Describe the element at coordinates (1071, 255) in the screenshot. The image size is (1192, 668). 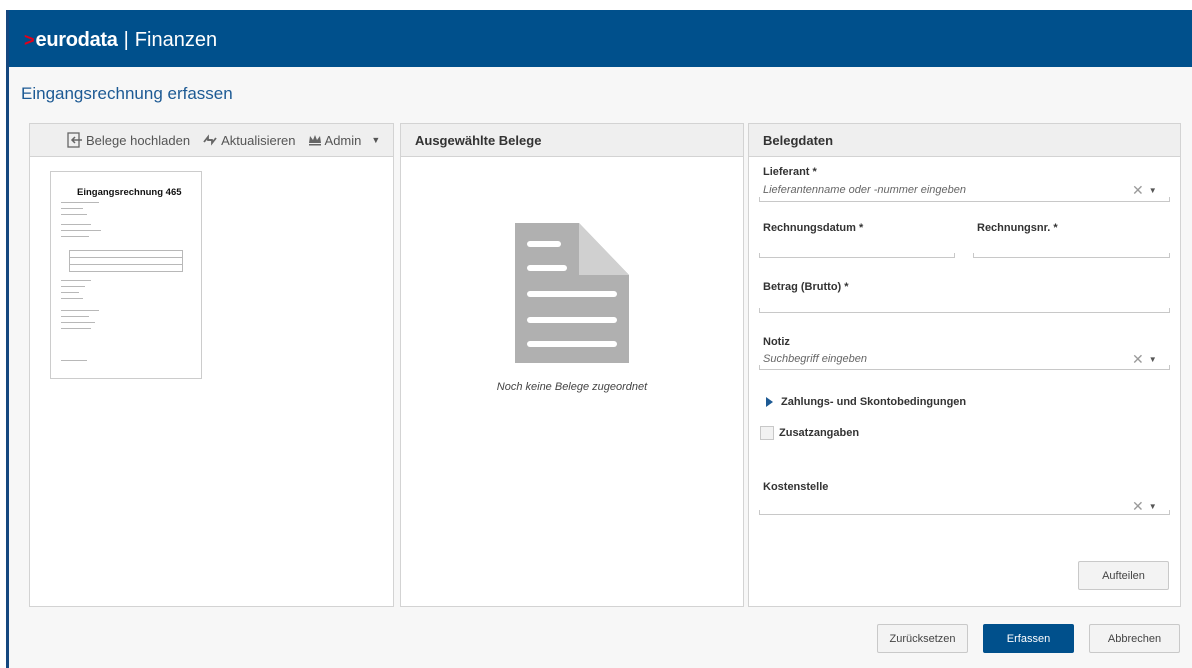
I see `invoice-number-input` at that location.